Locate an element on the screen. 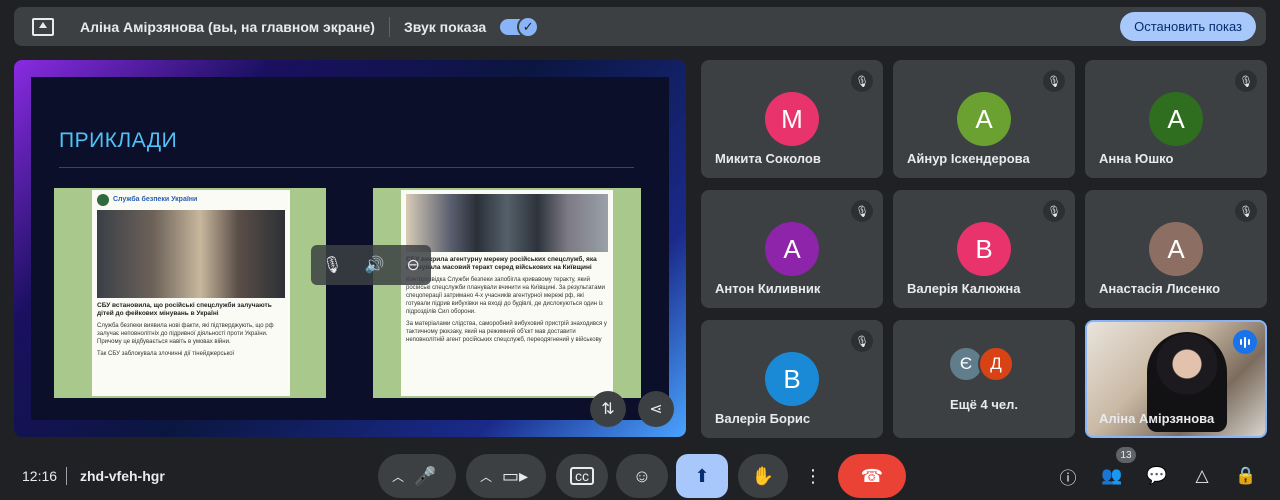 This screenshot has width=1280, height=500. sound-label: Звук показа is located at coordinates (445, 26).